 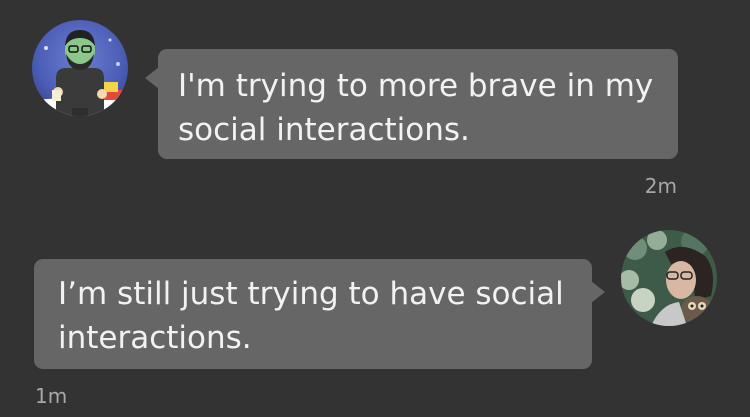 What do you see at coordinates (669, 278) in the screenshot?
I see `woman-with-owl-avatar-icon` at bounding box center [669, 278].